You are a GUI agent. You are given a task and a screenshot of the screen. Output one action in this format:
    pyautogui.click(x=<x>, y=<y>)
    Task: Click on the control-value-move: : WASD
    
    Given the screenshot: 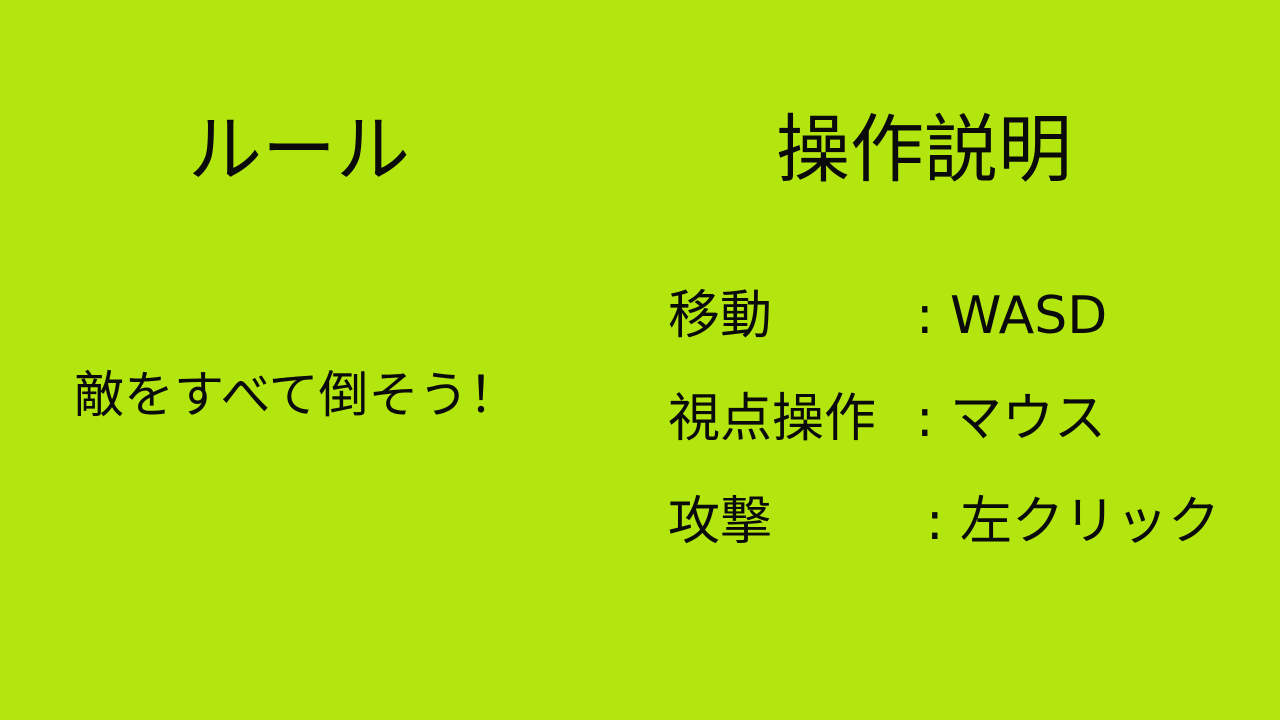 What is the action you would take?
    pyautogui.click(x=1012, y=316)
    